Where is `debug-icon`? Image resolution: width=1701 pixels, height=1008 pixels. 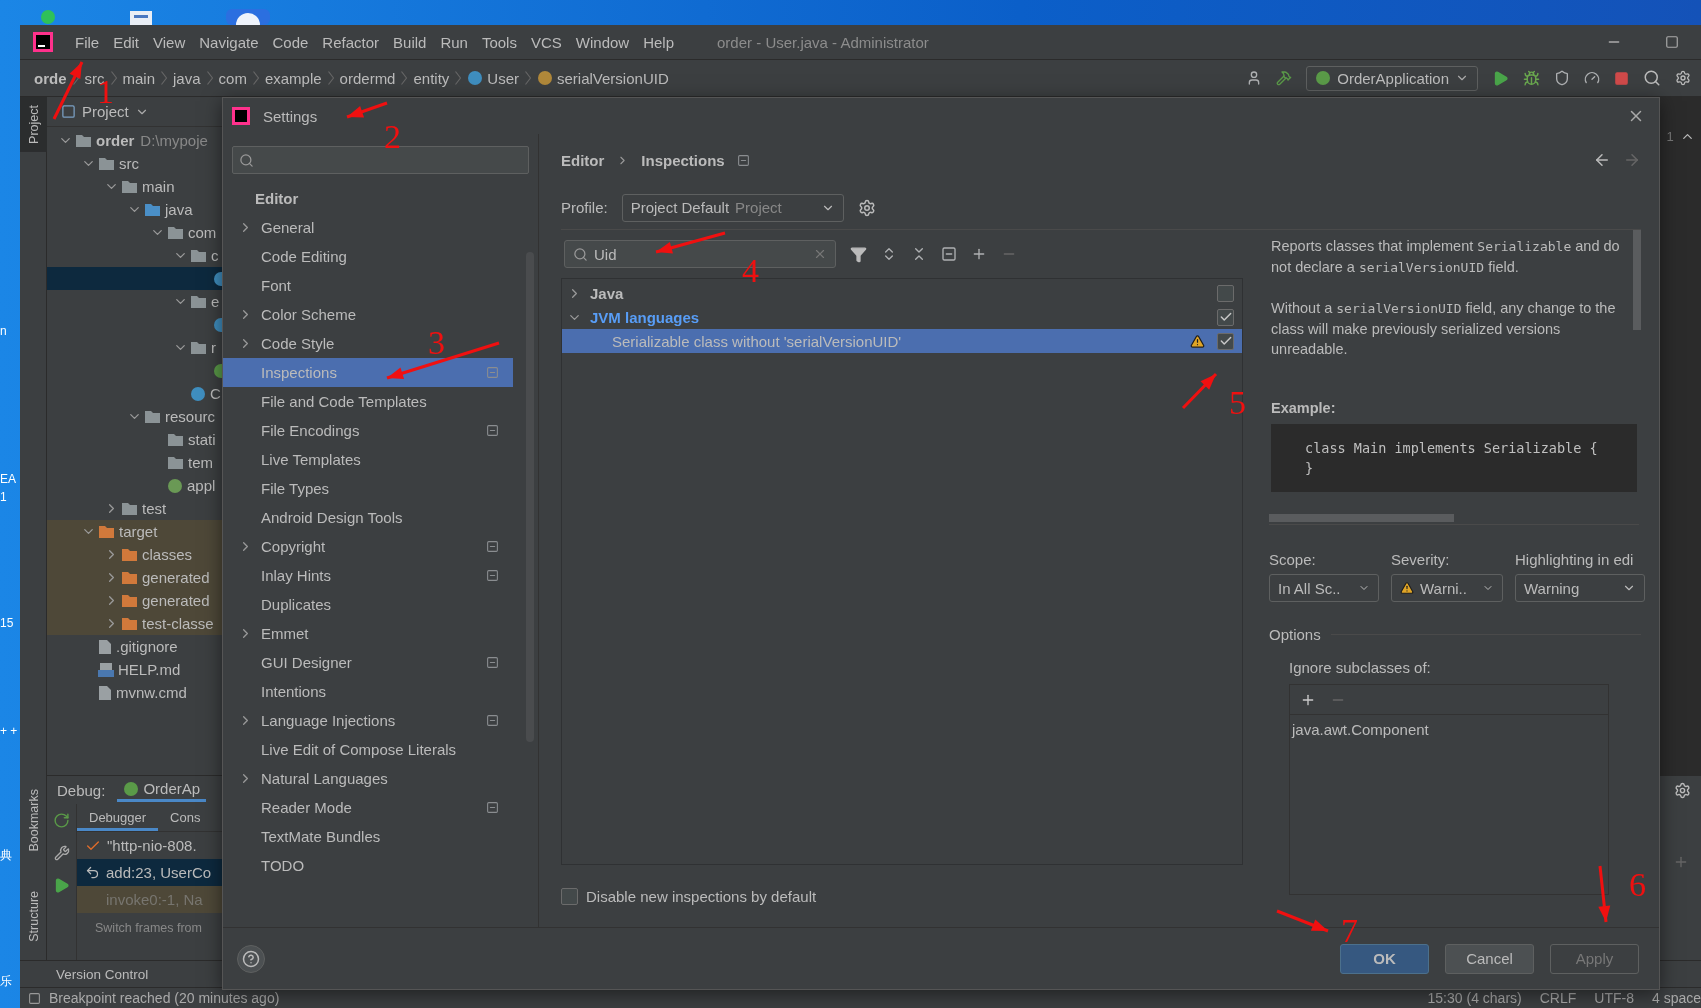 debug-icon is located at coordinates (1531, 78).